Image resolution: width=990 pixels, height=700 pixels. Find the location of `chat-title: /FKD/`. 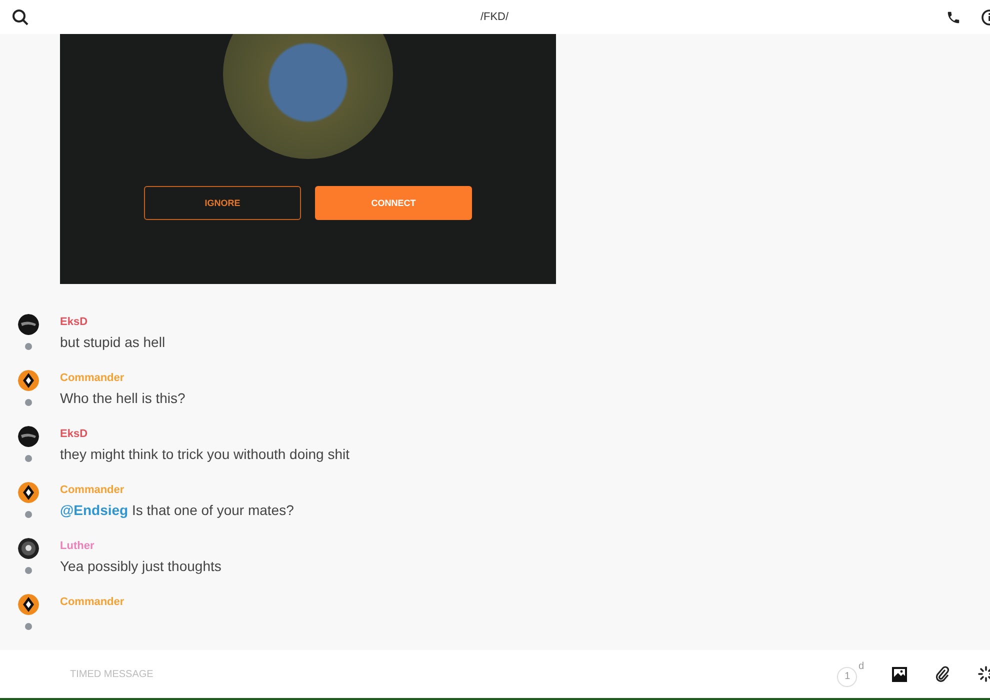

chat-title: /FKD/ is located at coordinates (494, 17).